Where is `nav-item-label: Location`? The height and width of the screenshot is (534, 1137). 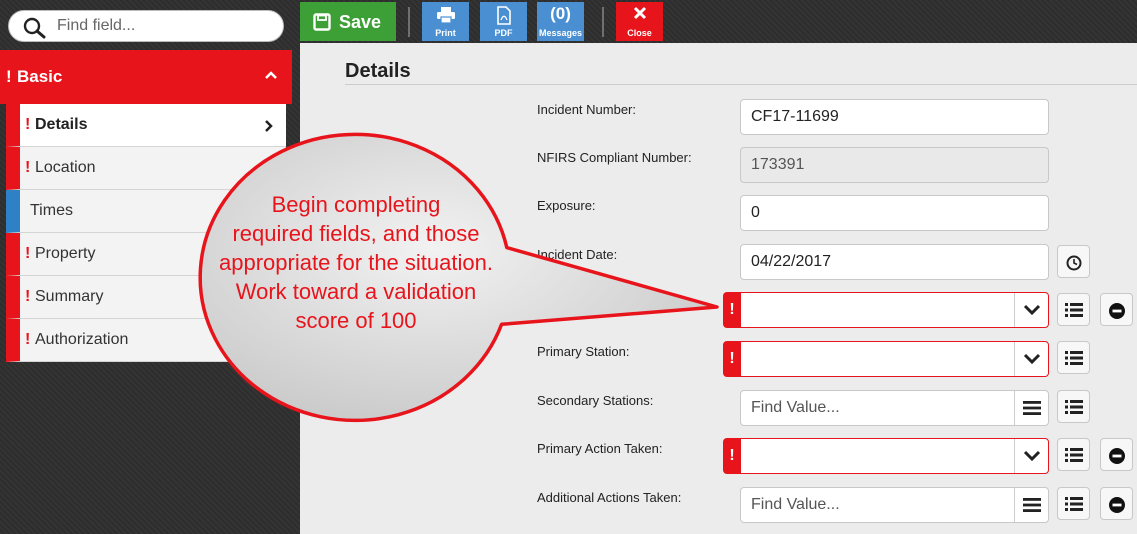
nav-item-label: Location is located at coordinates (65, 167).